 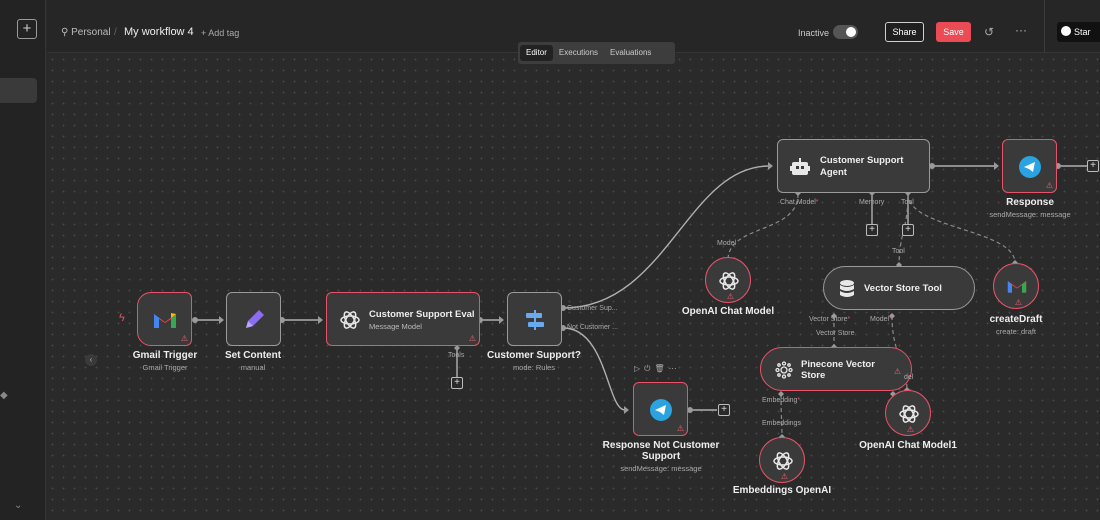 I want to click on node-subtitle: manual, so click(x=253, y=367).